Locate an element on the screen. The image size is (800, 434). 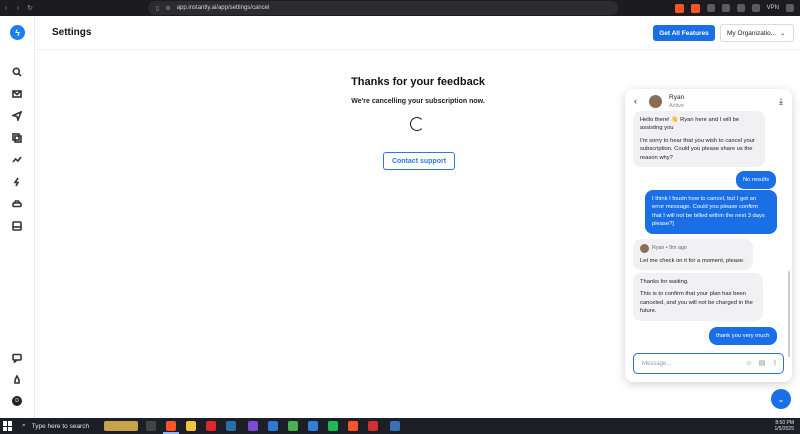
rocket-icon is located at coordinates (17, 380).